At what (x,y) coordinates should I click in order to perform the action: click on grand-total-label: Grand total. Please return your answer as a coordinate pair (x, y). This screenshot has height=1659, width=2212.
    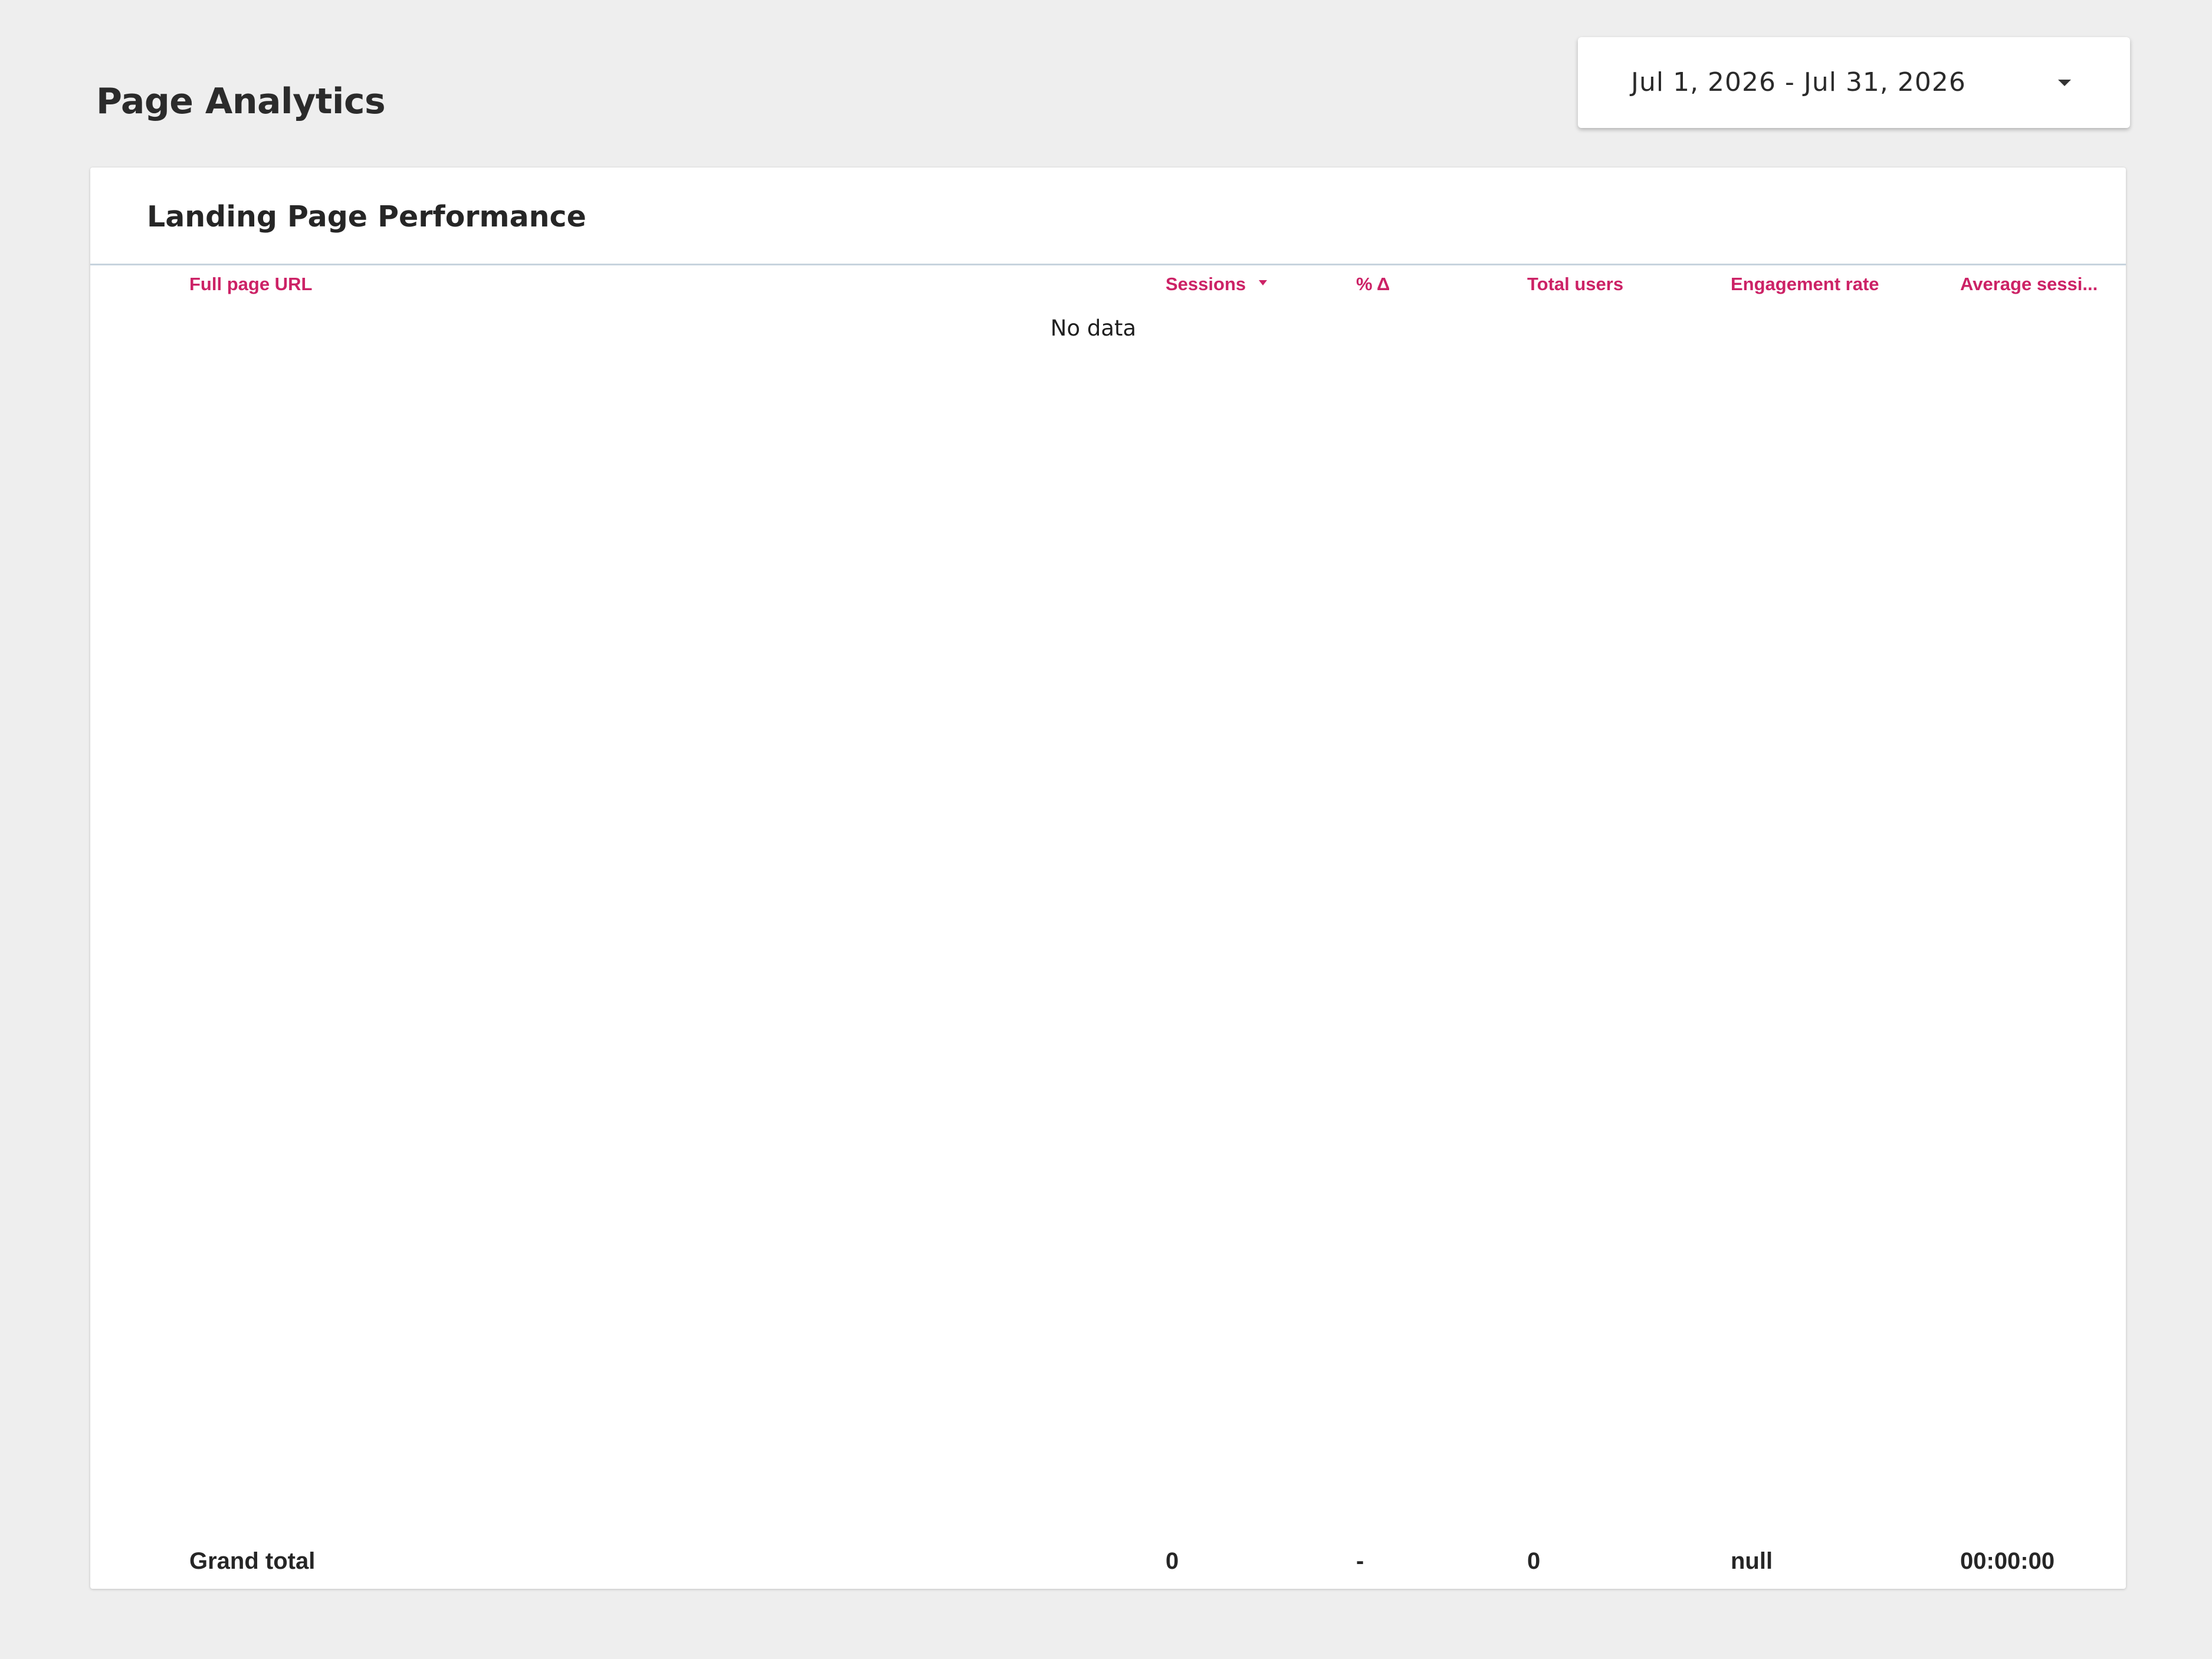
    Looking at the image, I should click on (252, 1561).